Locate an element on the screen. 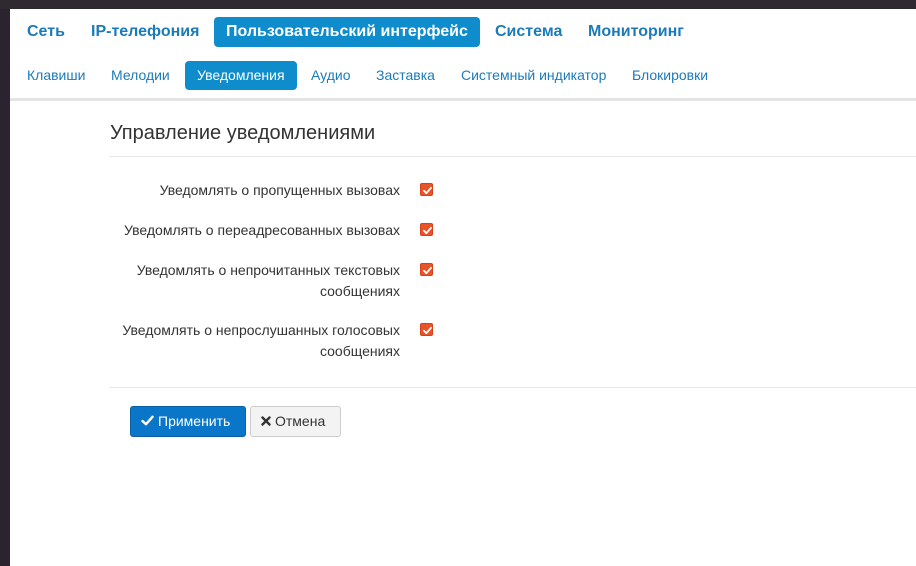 The image size is (916, 566). sub-nav-locks: Блокировки is located at coordinates (670, 75).